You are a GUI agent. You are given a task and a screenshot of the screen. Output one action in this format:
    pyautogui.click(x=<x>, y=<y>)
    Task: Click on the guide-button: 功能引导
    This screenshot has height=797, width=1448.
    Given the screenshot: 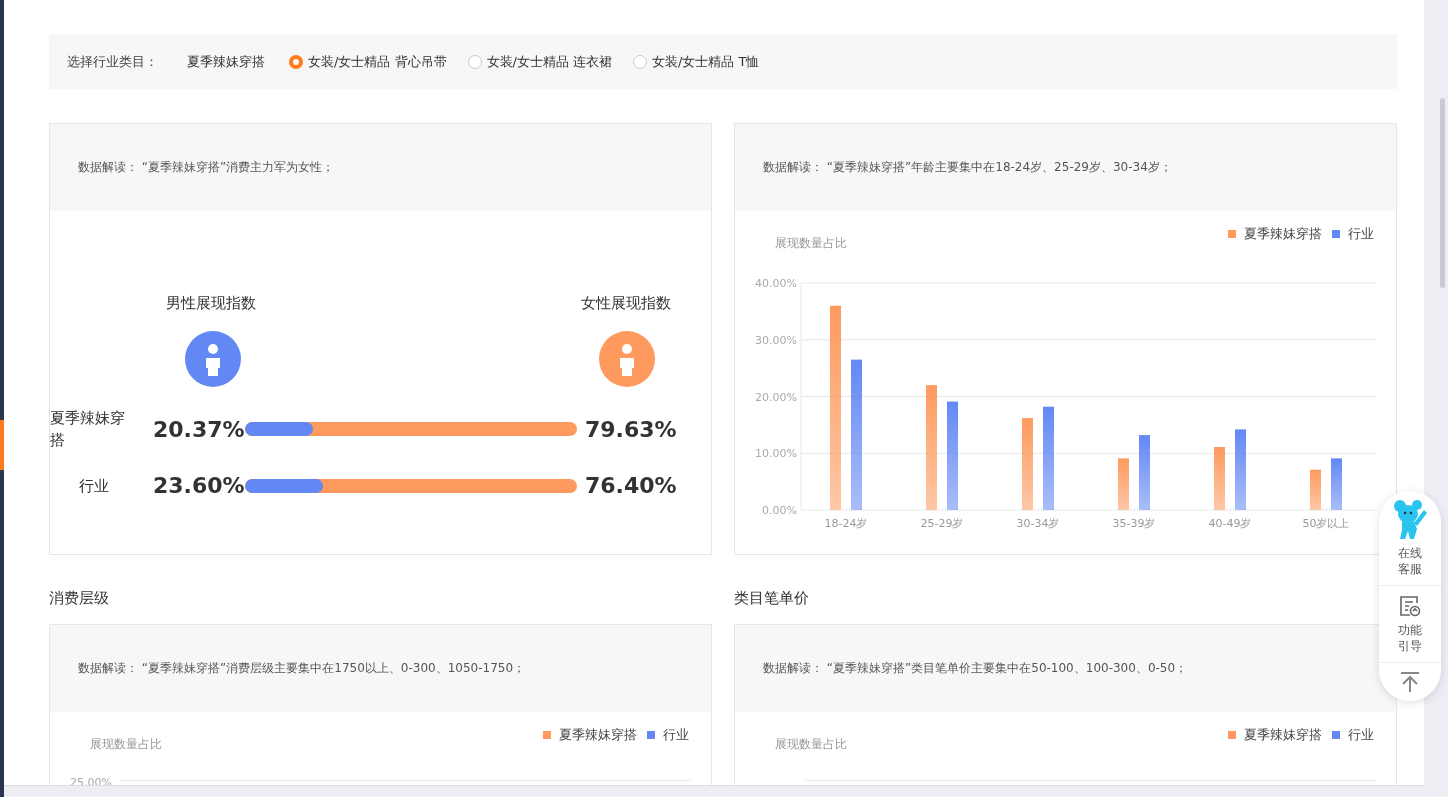 What is the action you would take?
    pyautogui.click(x=1410, y=624)
    